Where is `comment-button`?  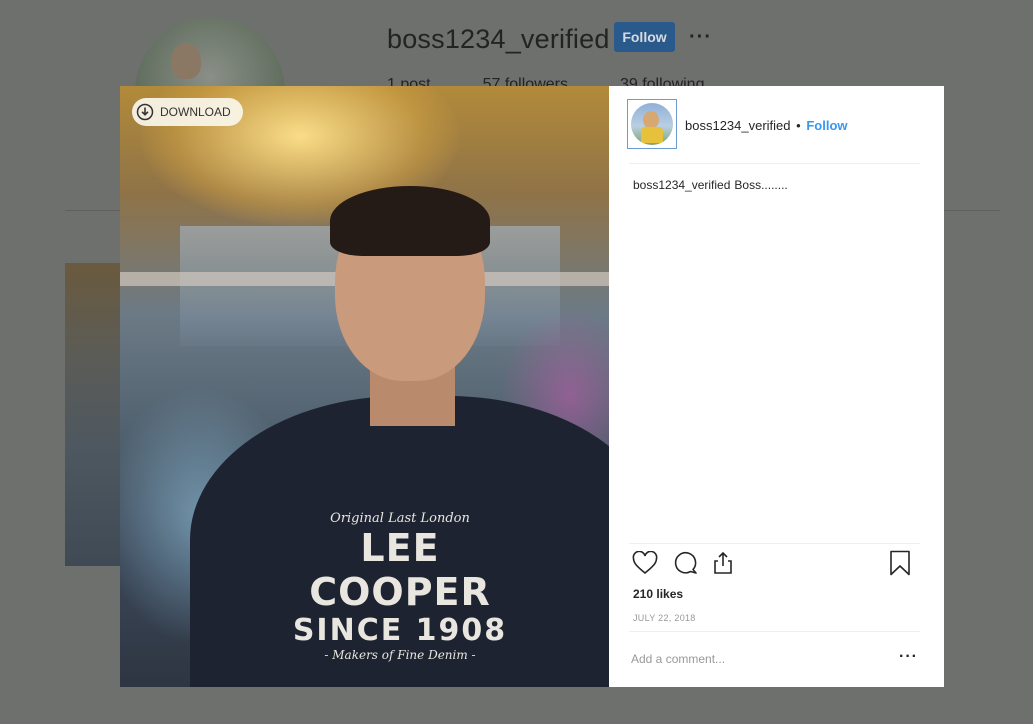 comment-button is located at coordinates (685, 565).